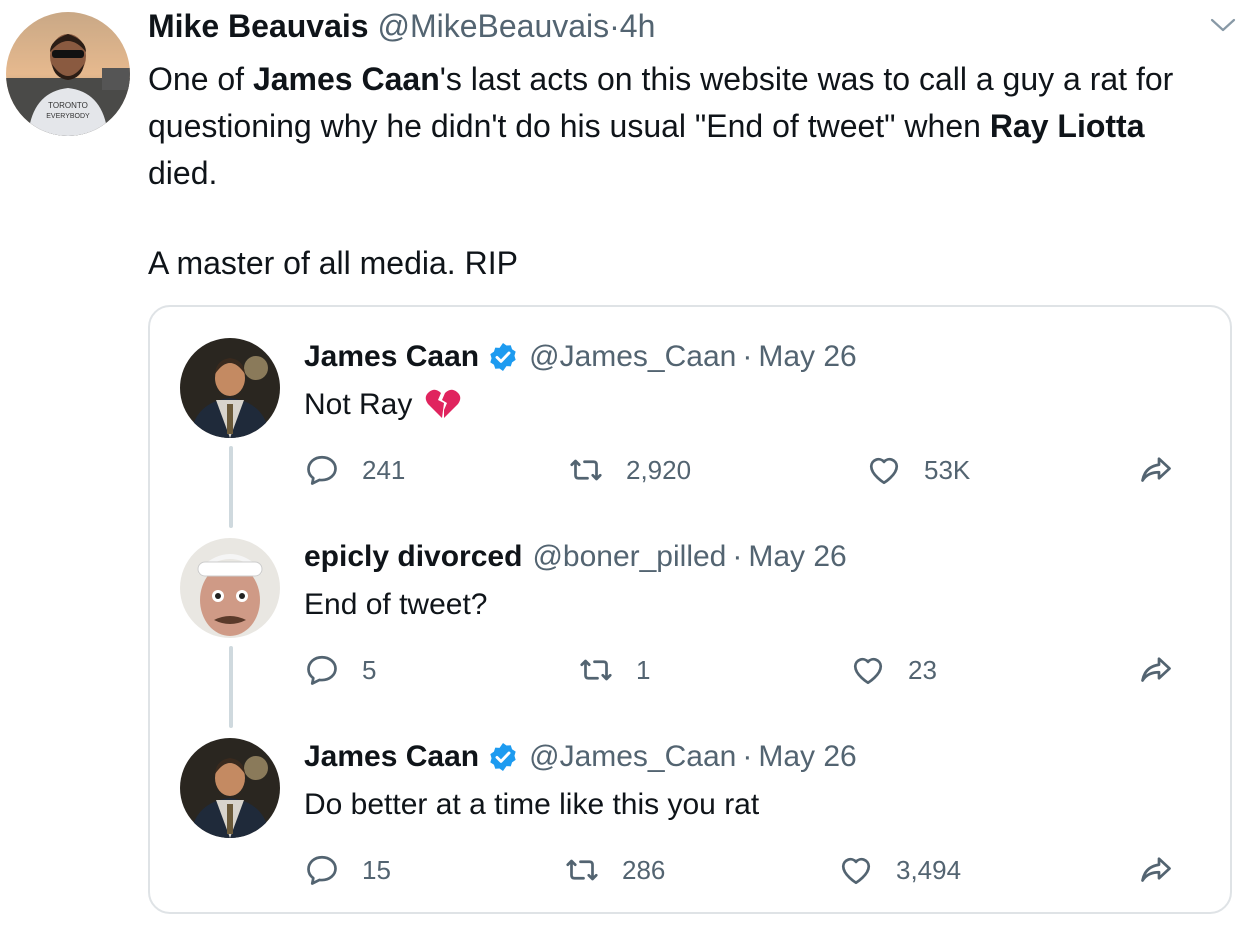  I want to click on like-count: 23, so click(922, 669).